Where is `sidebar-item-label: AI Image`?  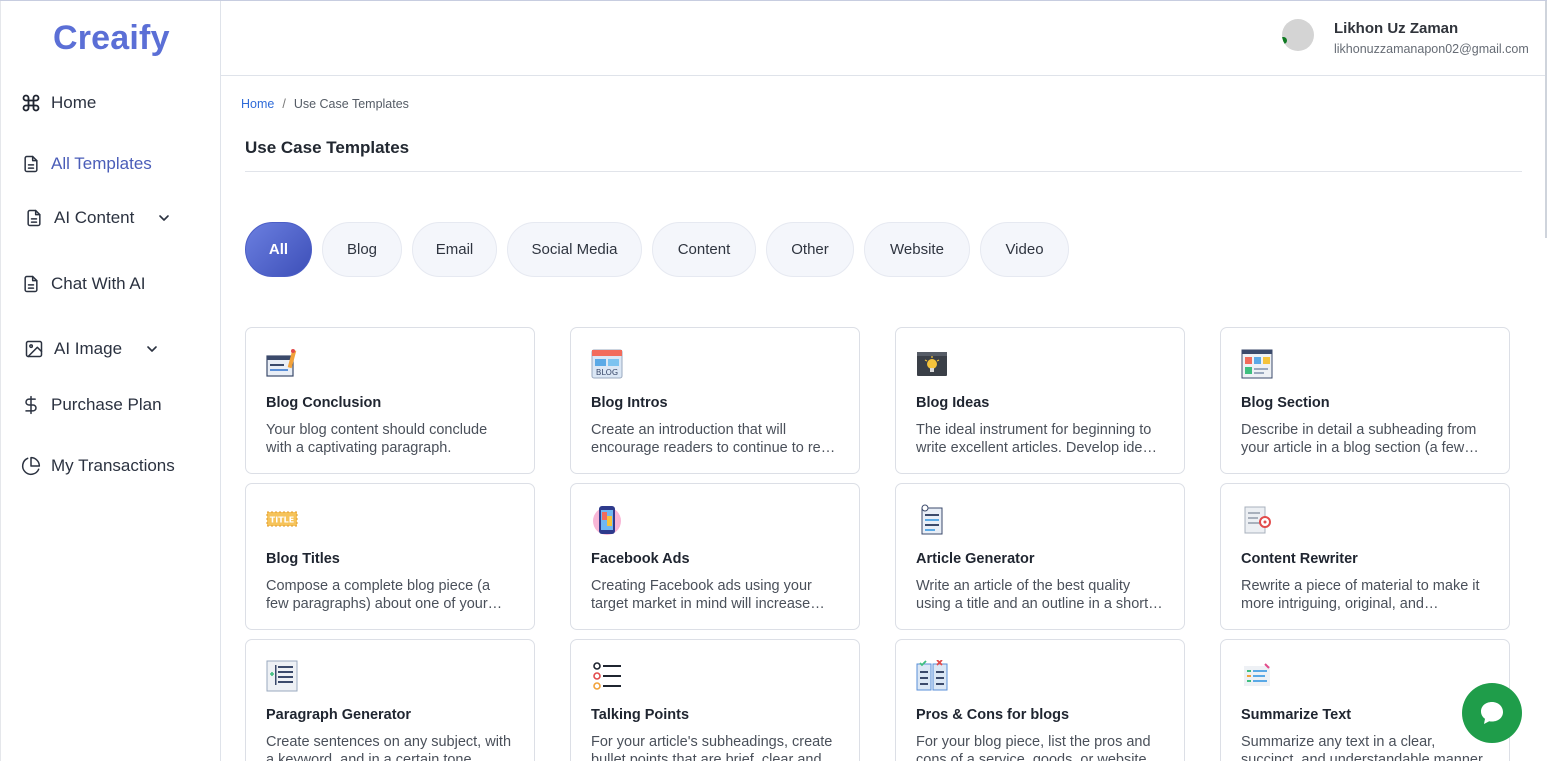
sidebar-item-label: AI Image is located at coordinates (88, 348).